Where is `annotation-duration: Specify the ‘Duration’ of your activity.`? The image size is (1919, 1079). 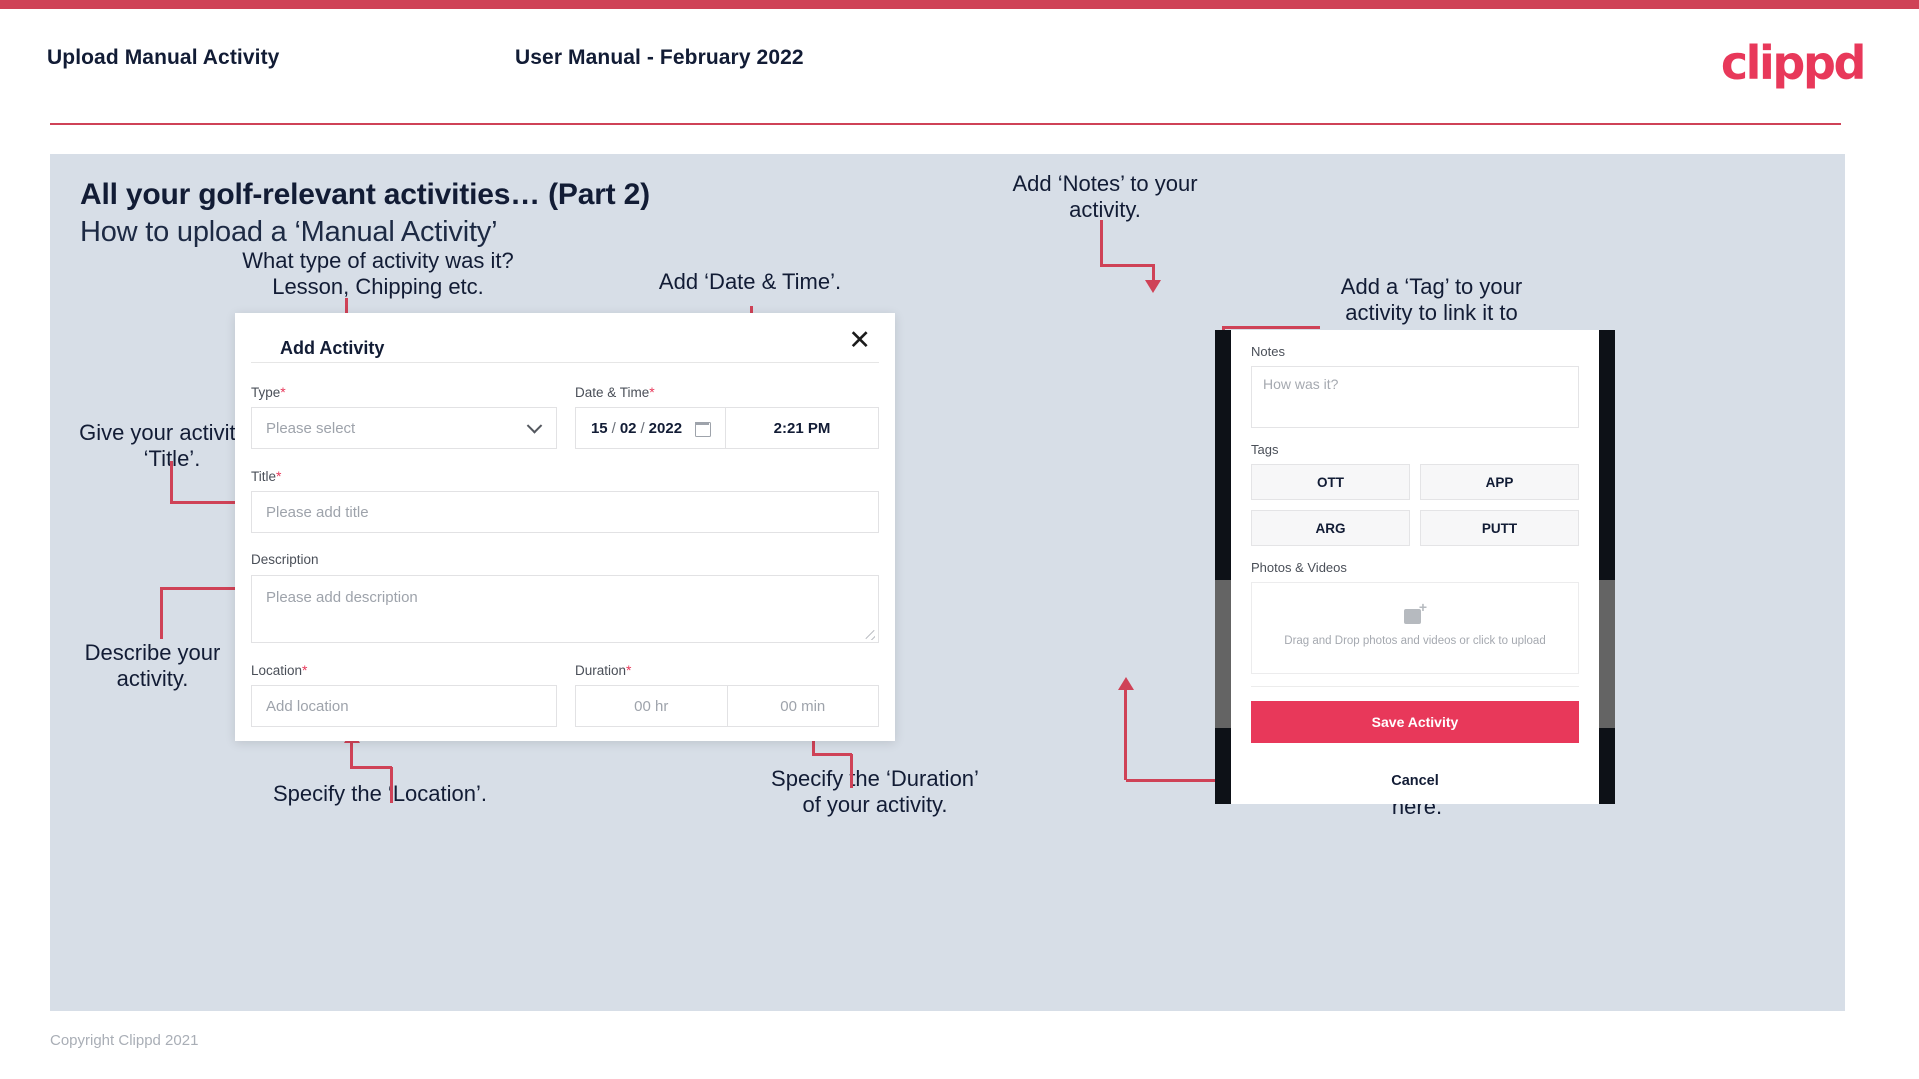
annotation-duration: Specify the ‘Duration’ of your activity. is located at coordinates (875, 791).